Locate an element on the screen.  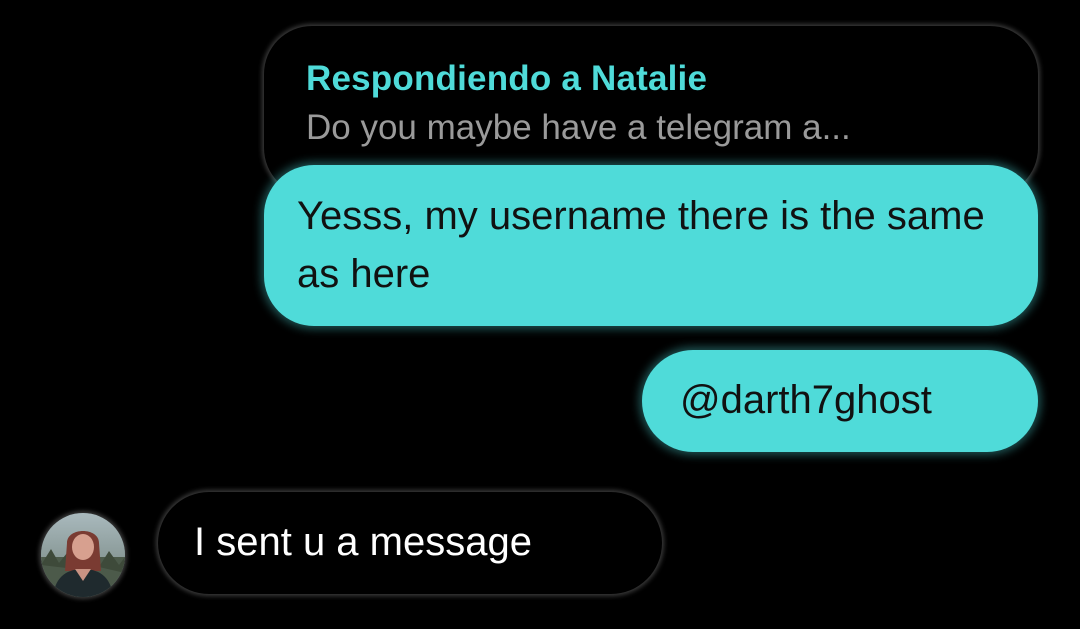
message-bubble-incoming: I sent u a message is located at coordinates (410, 543).